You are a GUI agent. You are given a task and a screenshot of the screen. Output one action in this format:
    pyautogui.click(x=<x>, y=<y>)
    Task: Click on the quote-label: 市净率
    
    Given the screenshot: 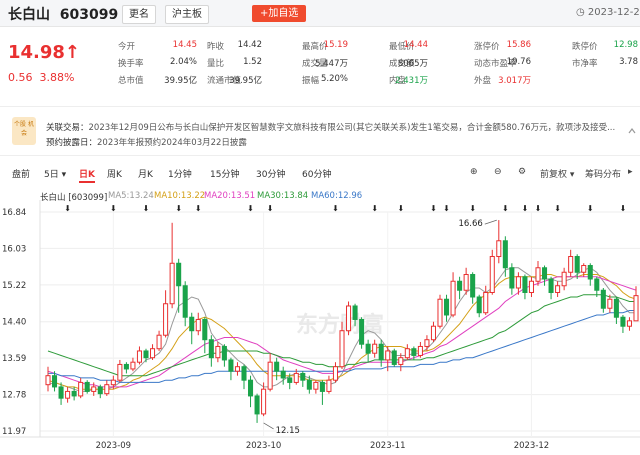 What is the action you would take?
    pyautogui.click(x=585, y=64)
    